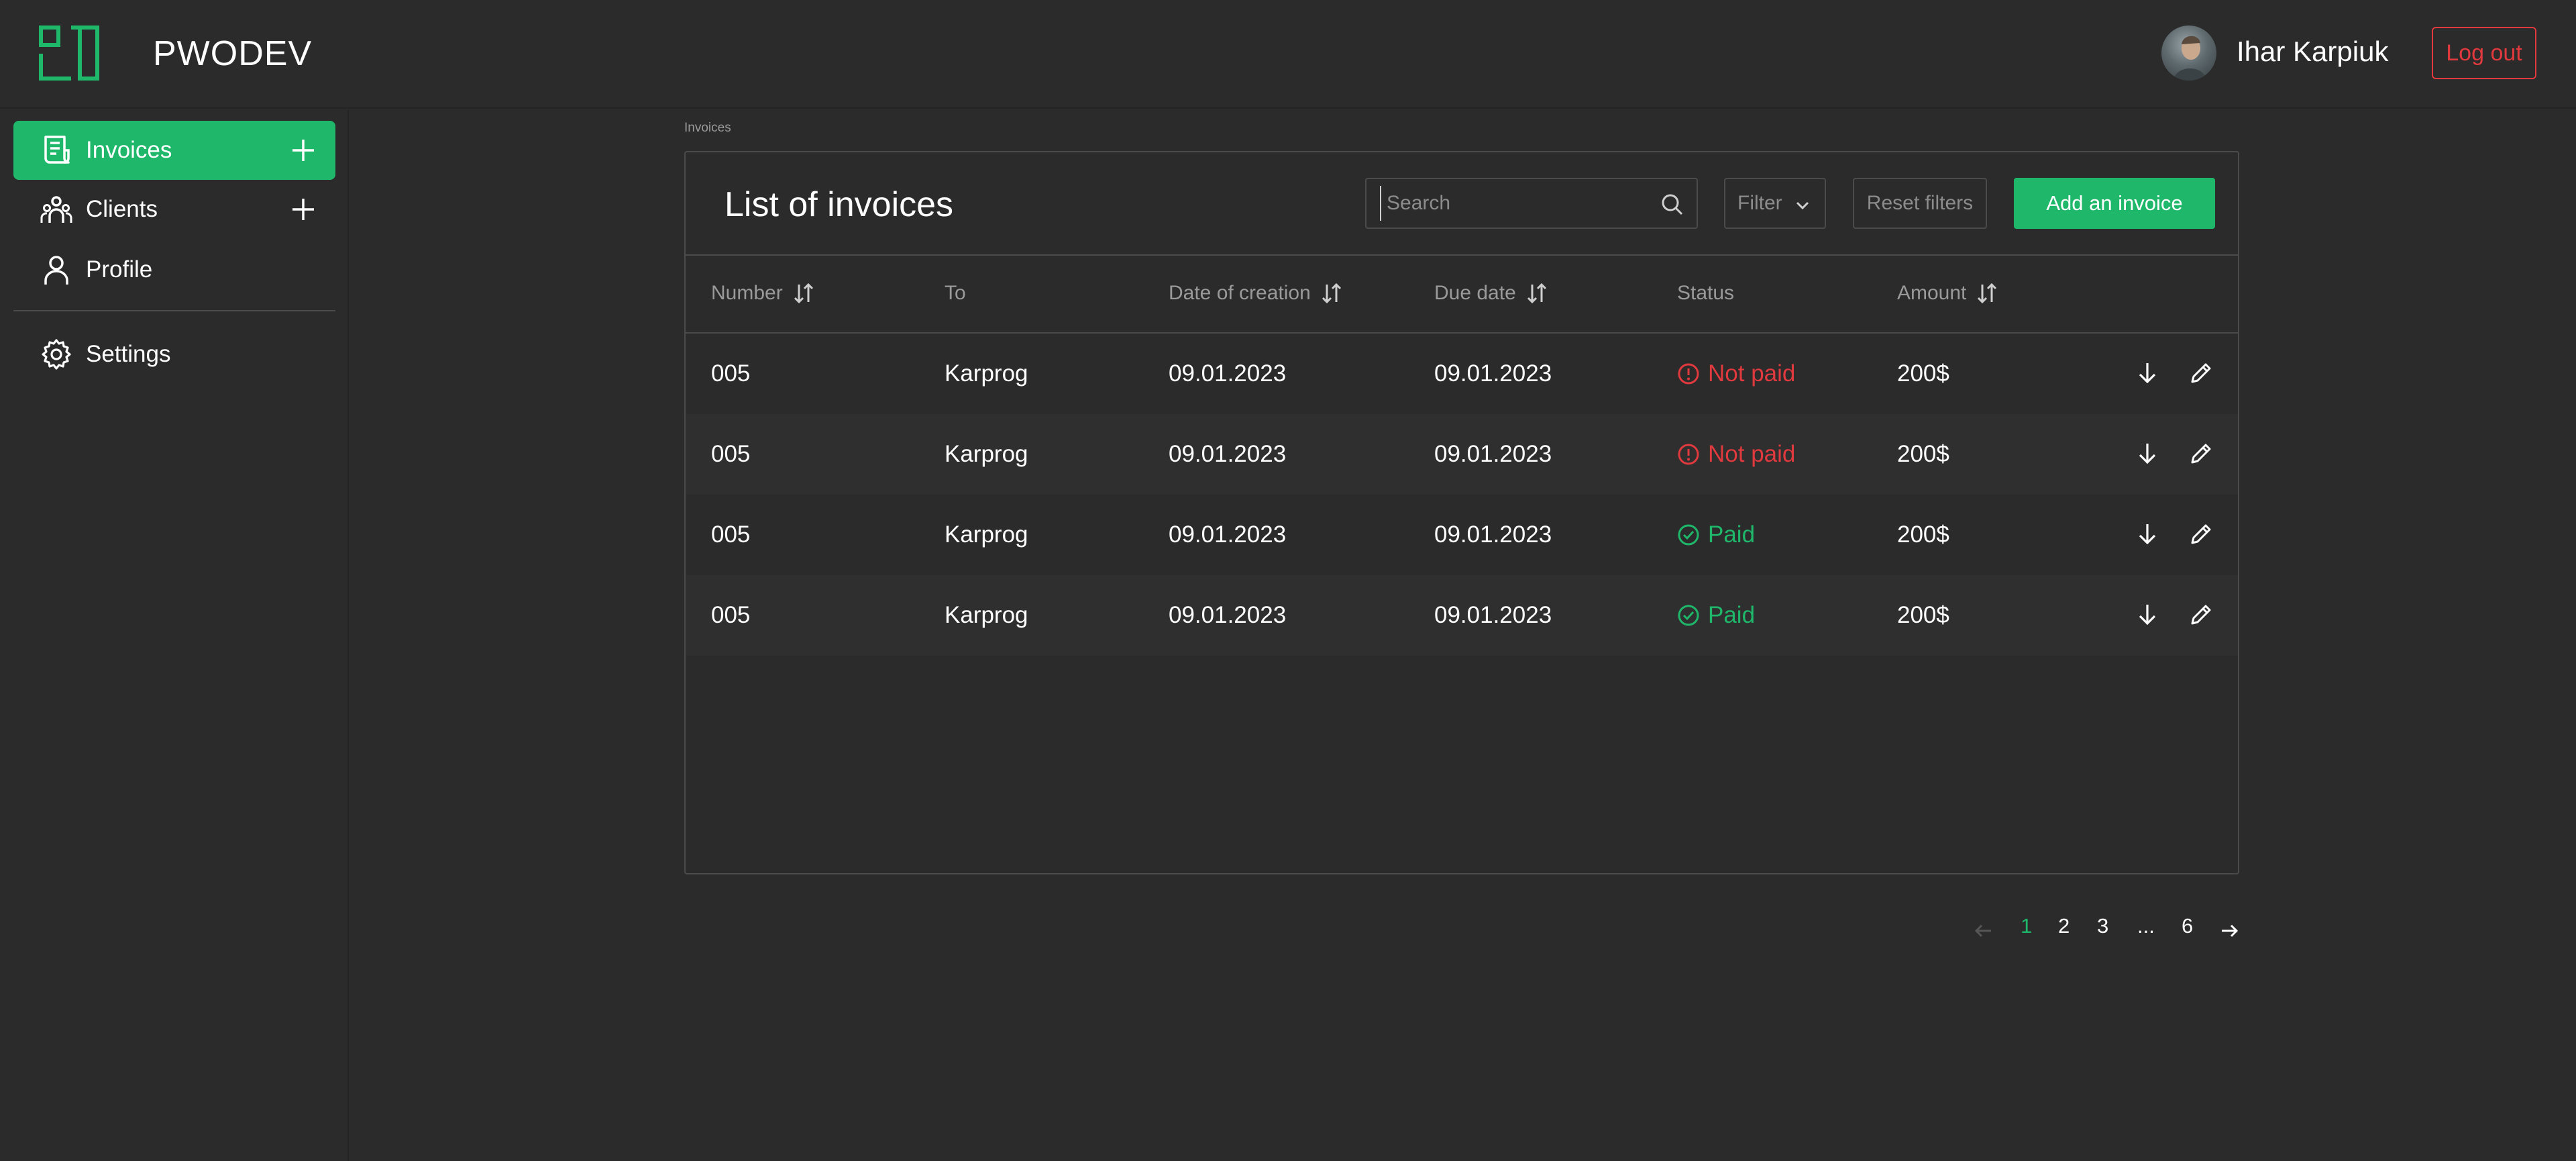  I want to click on column-header-due-date: Due date, so click(1491, 294).